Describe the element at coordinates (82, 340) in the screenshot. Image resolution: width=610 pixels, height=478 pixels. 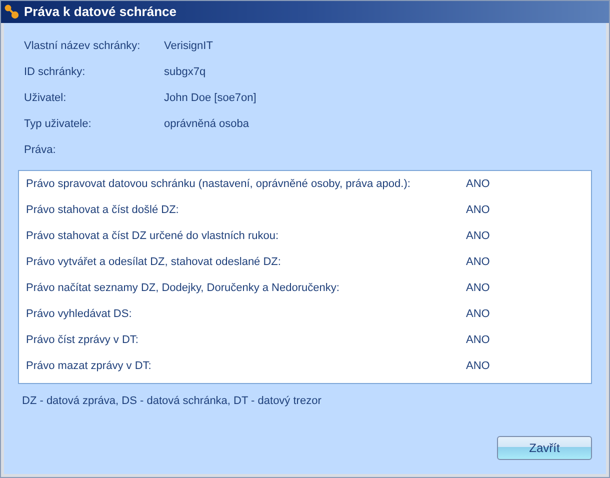
I see `right-name: Právo číst zprávy v DT:` at that location.